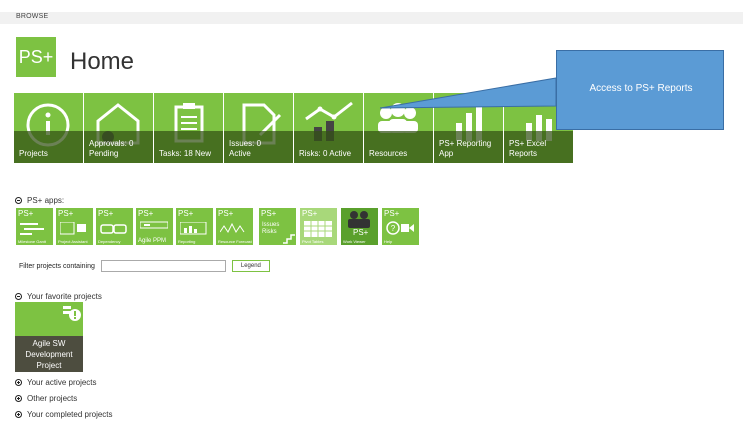 The image size is (743, 435). Describe the element at coordinates (468, 93) in the screenshot. I see `callout-pointer` at that location.